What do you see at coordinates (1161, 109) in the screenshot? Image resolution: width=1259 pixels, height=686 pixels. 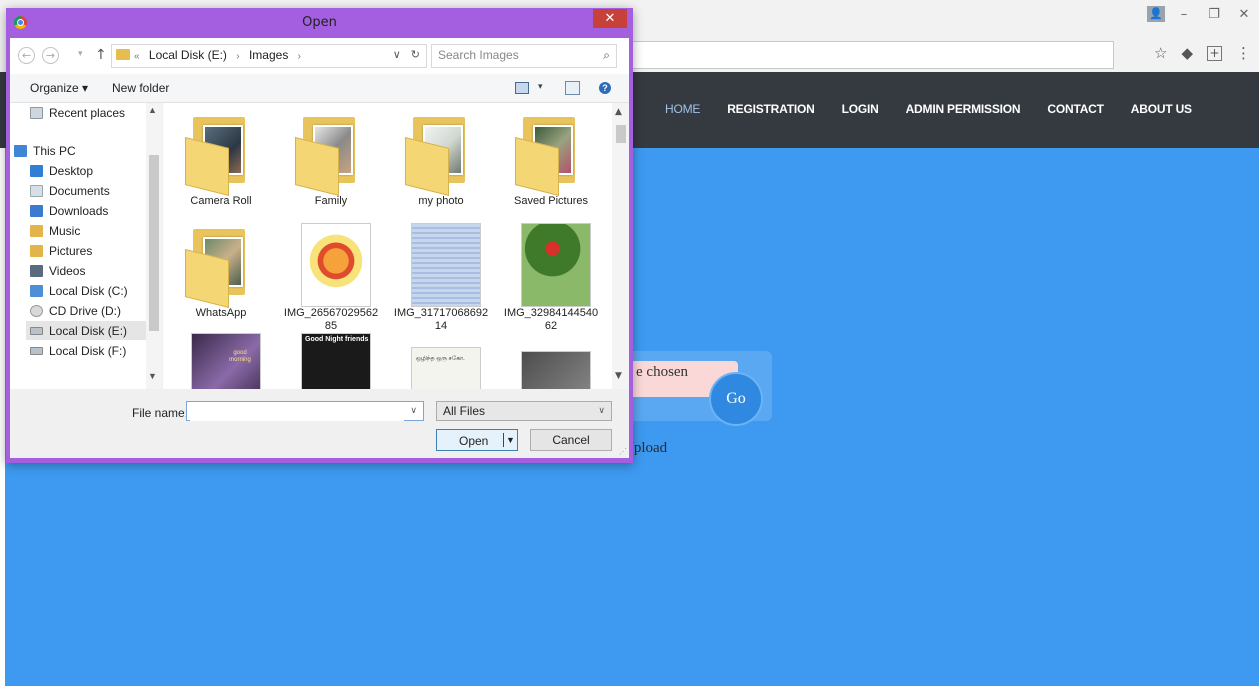 I see `nav-about-us: ABOUT US` at bounding box center [1161, 109].